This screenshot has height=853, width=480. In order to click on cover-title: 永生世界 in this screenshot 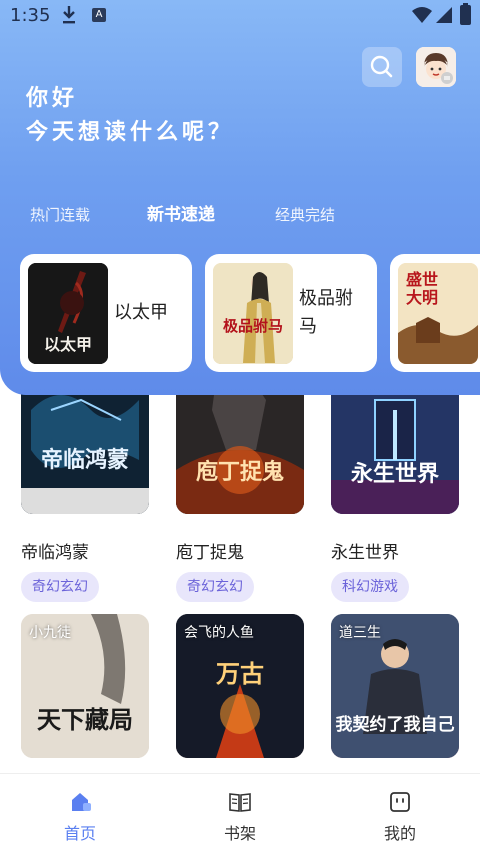, I will do `click(394, 474)`.